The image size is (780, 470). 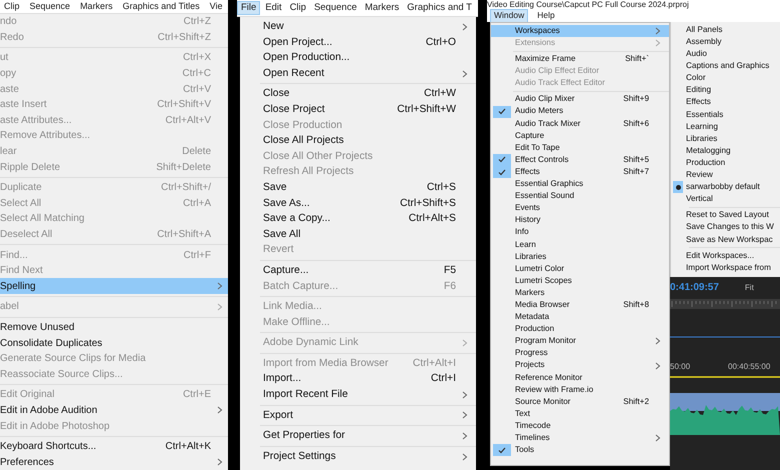 What do you see at coordinates (358, 42) in the screenshot?
I see `menu-item: Open Project... Ctrl+O` at bounding box center [358, 42].